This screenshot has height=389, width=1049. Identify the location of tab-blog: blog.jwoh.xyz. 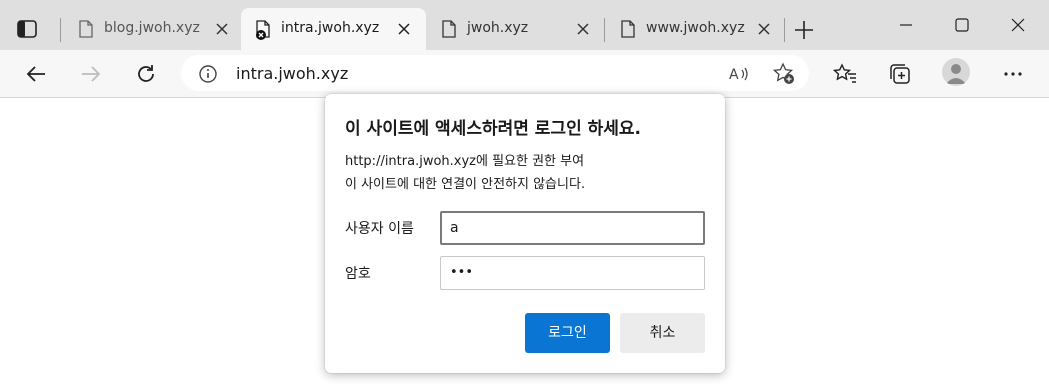
(152, 29).